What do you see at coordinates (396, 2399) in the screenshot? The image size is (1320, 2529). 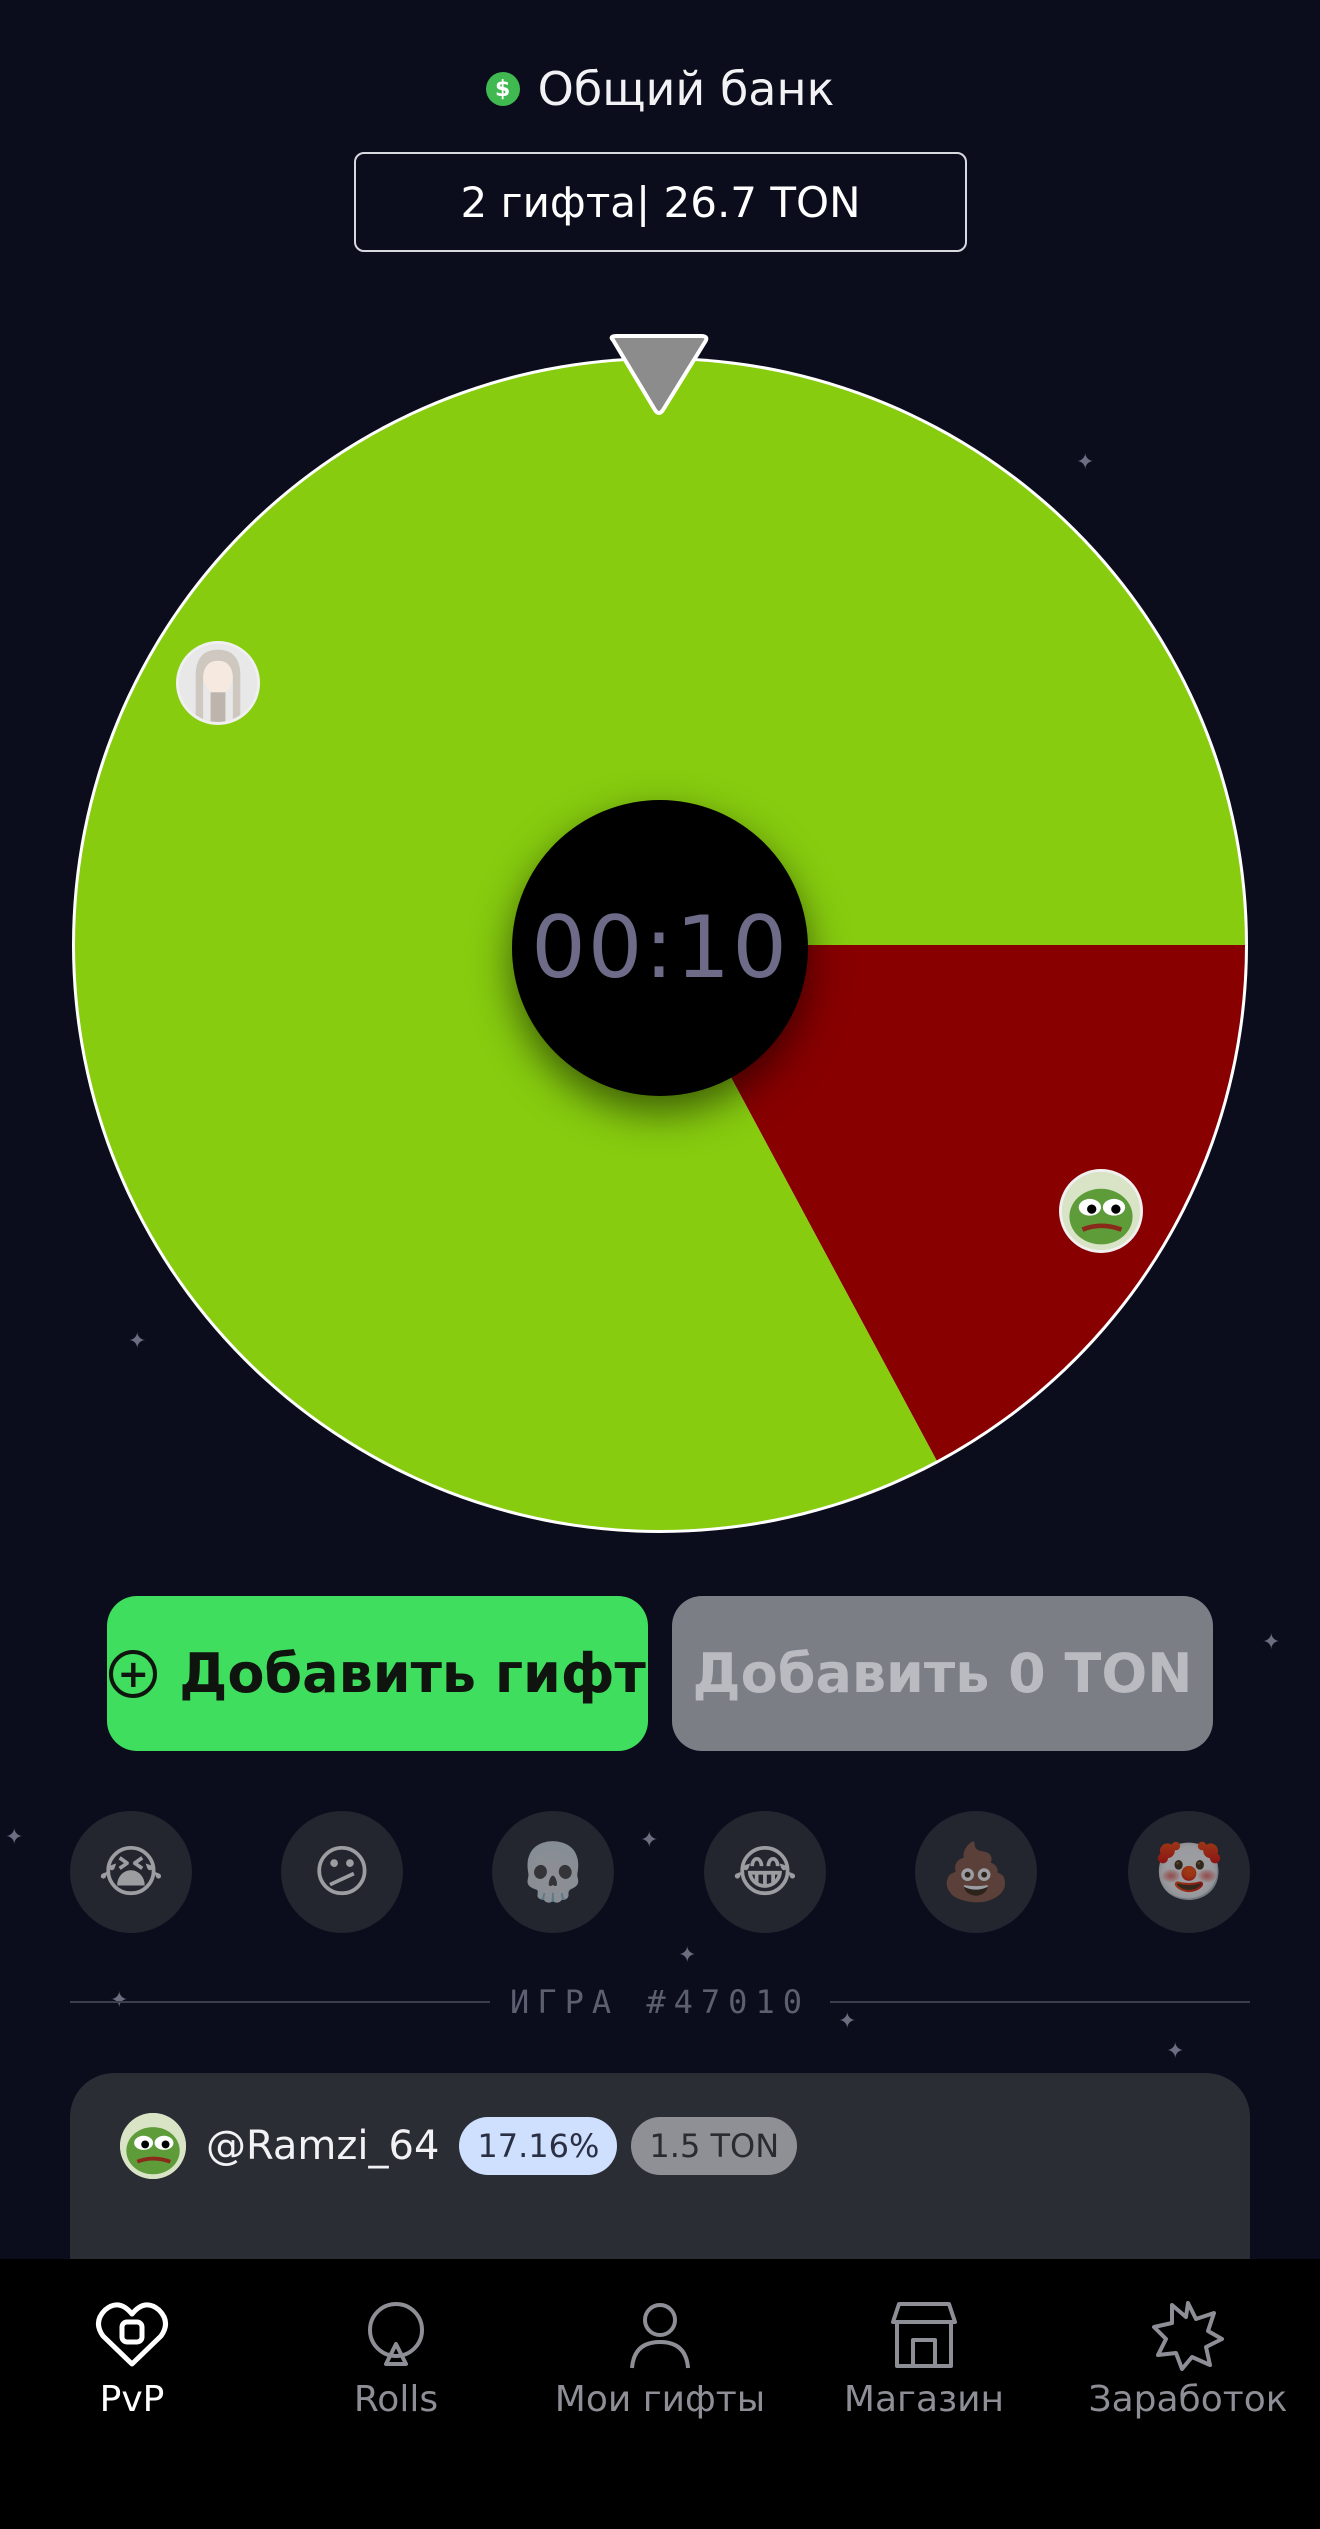 I see `nav-label: Rolls` at bounding box center [396, 2399].